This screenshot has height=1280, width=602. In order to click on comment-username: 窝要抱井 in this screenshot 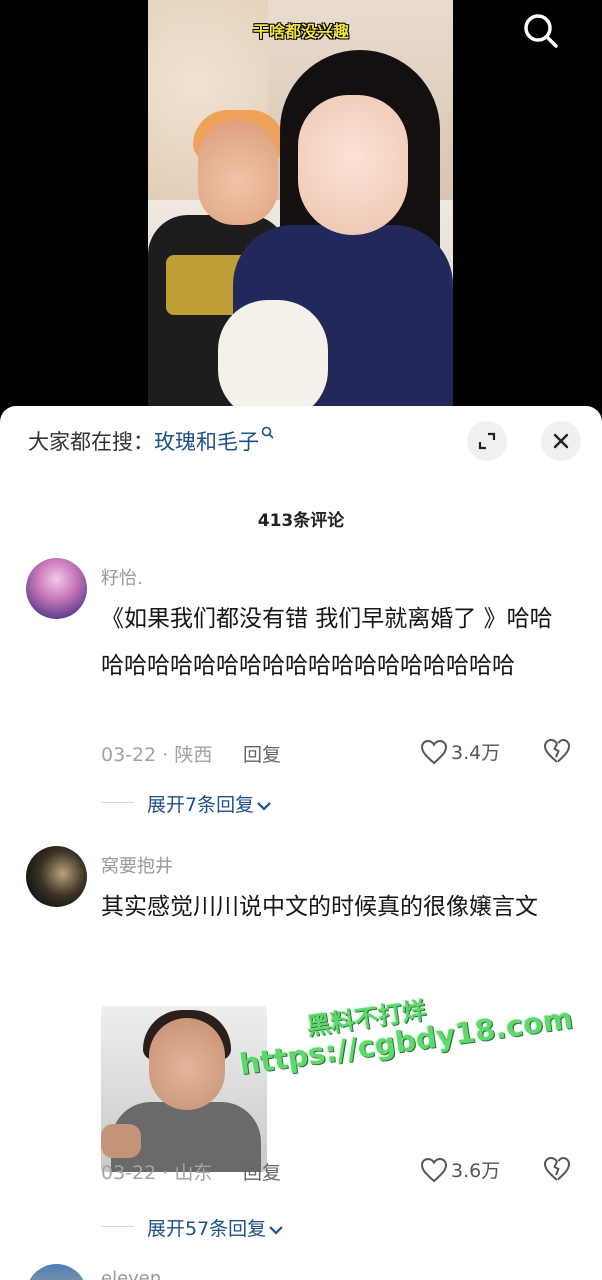, I will do `click(137, 865)`.